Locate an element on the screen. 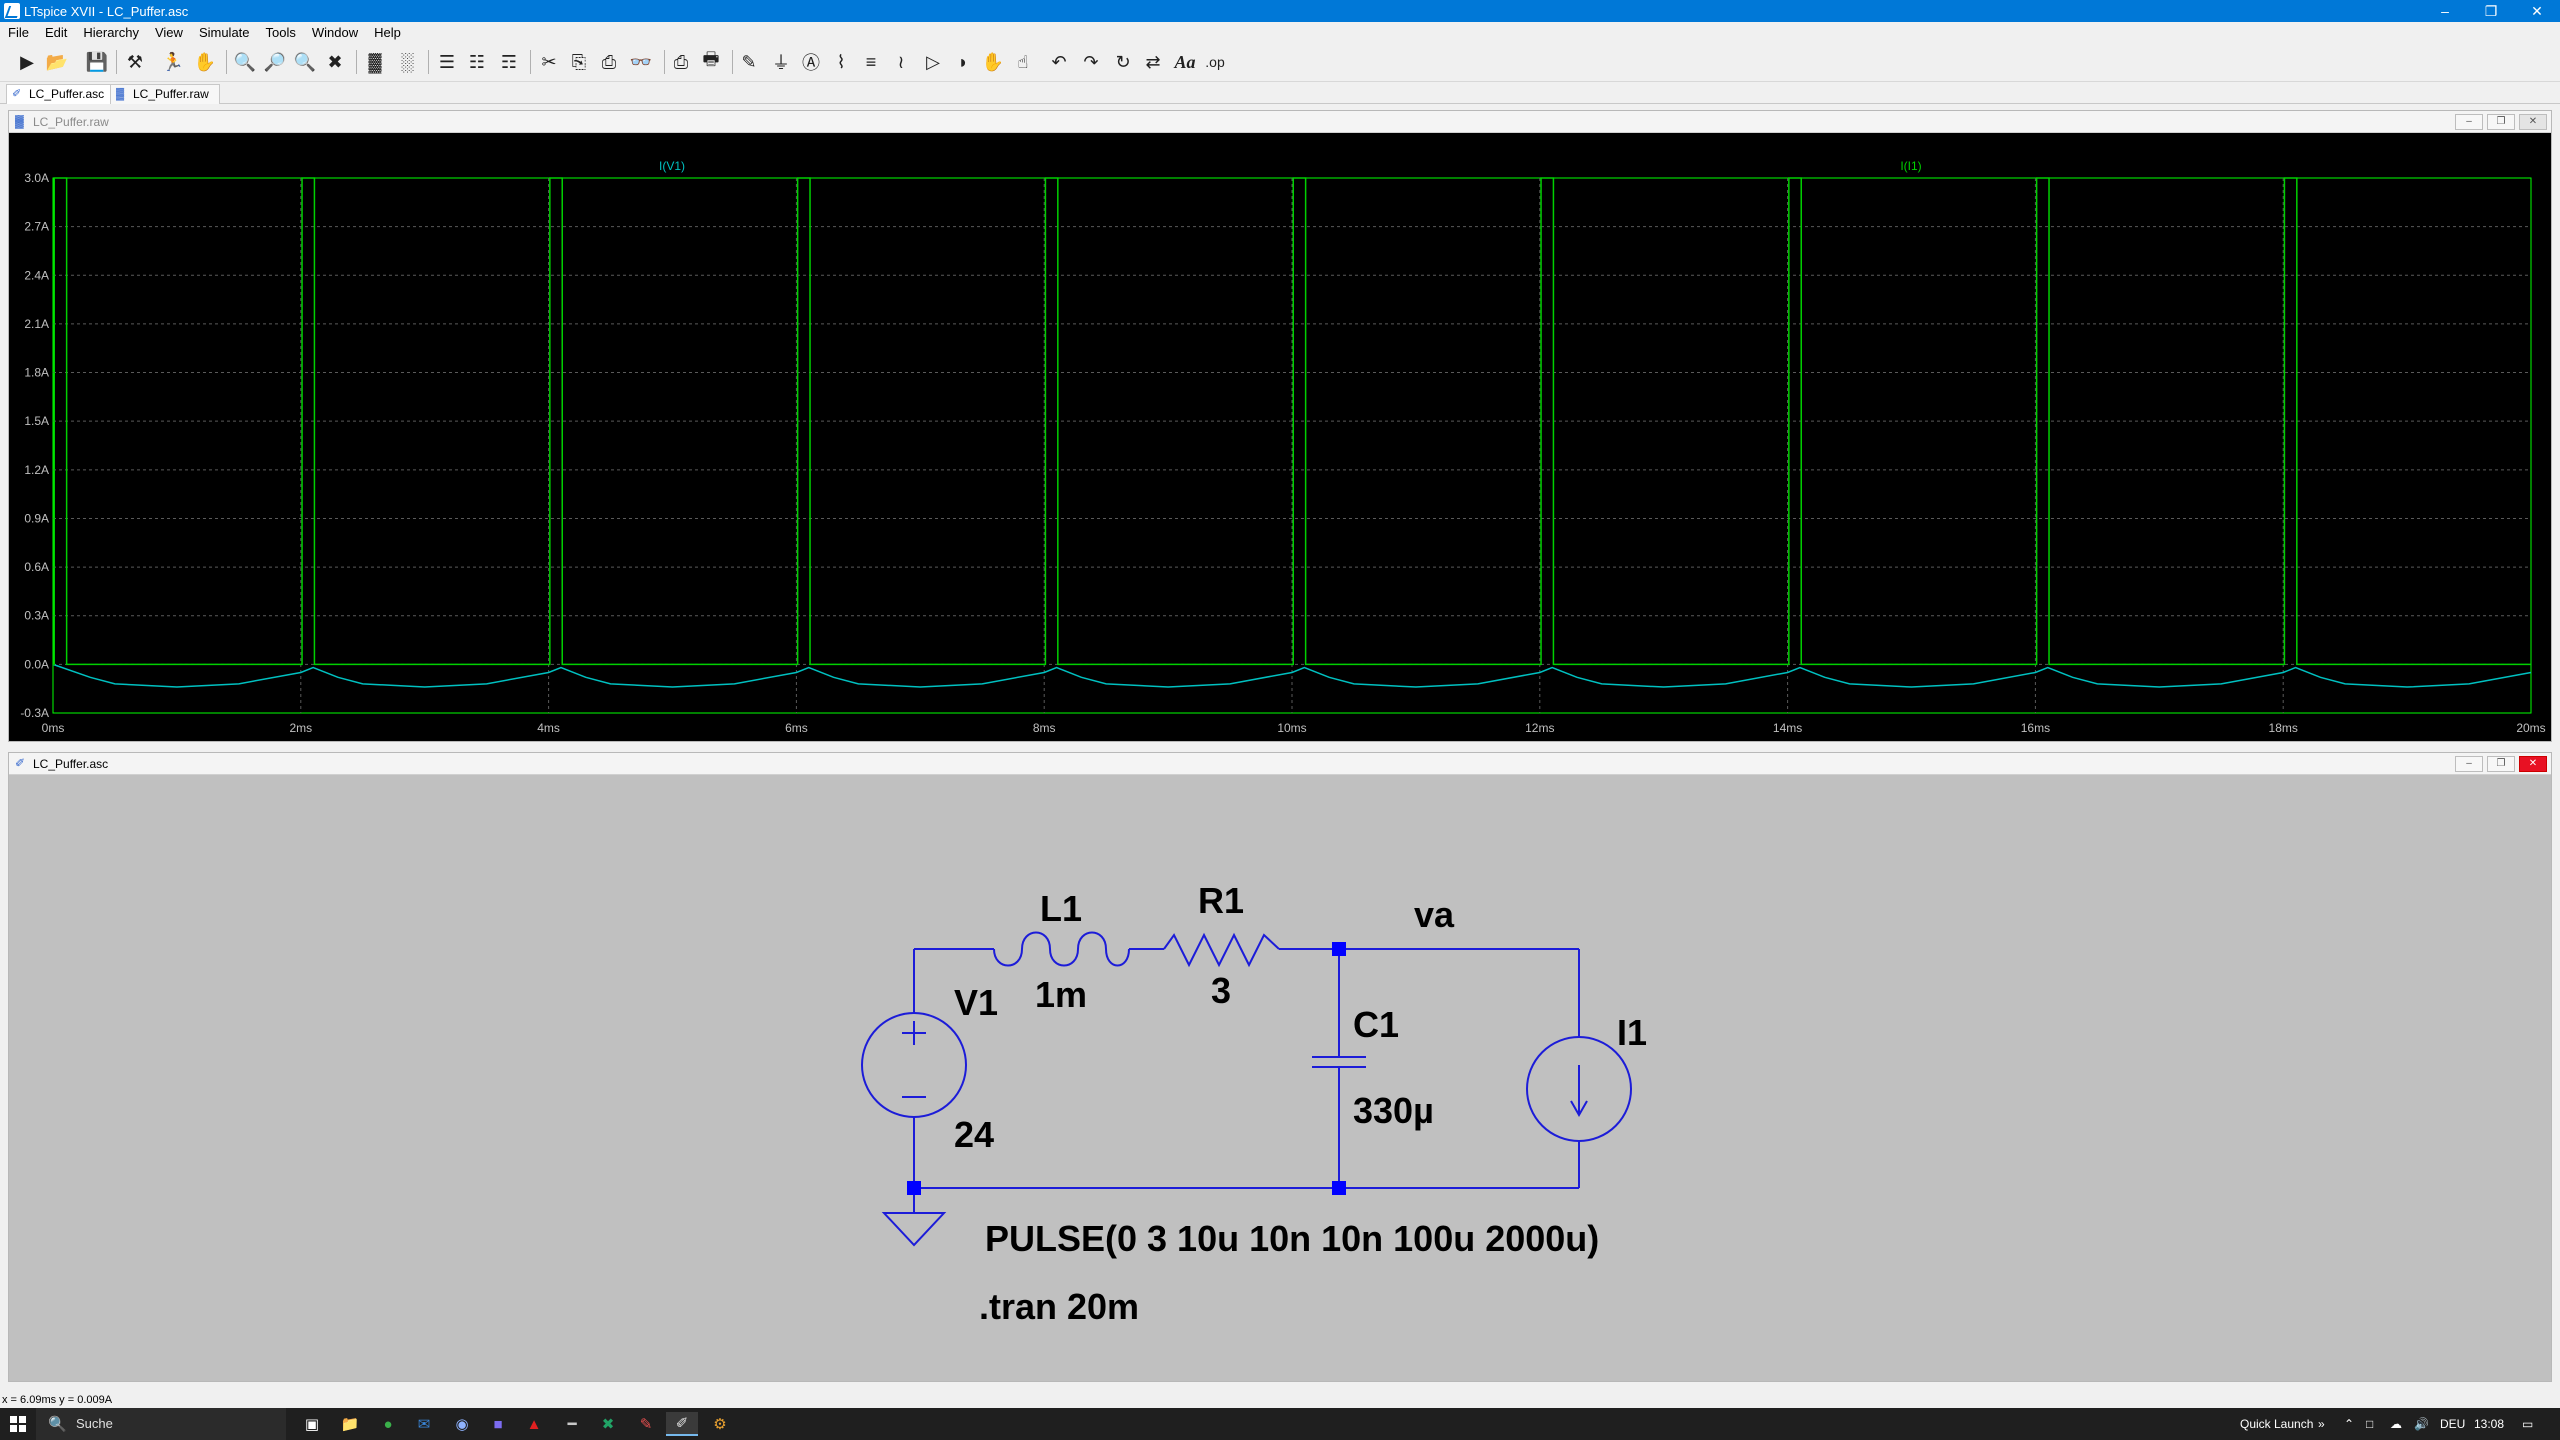 Image resolution: width=2560 pixels, height=1440 pixels. capacitor-icon: ≡ is located at coordinates (871, 62).